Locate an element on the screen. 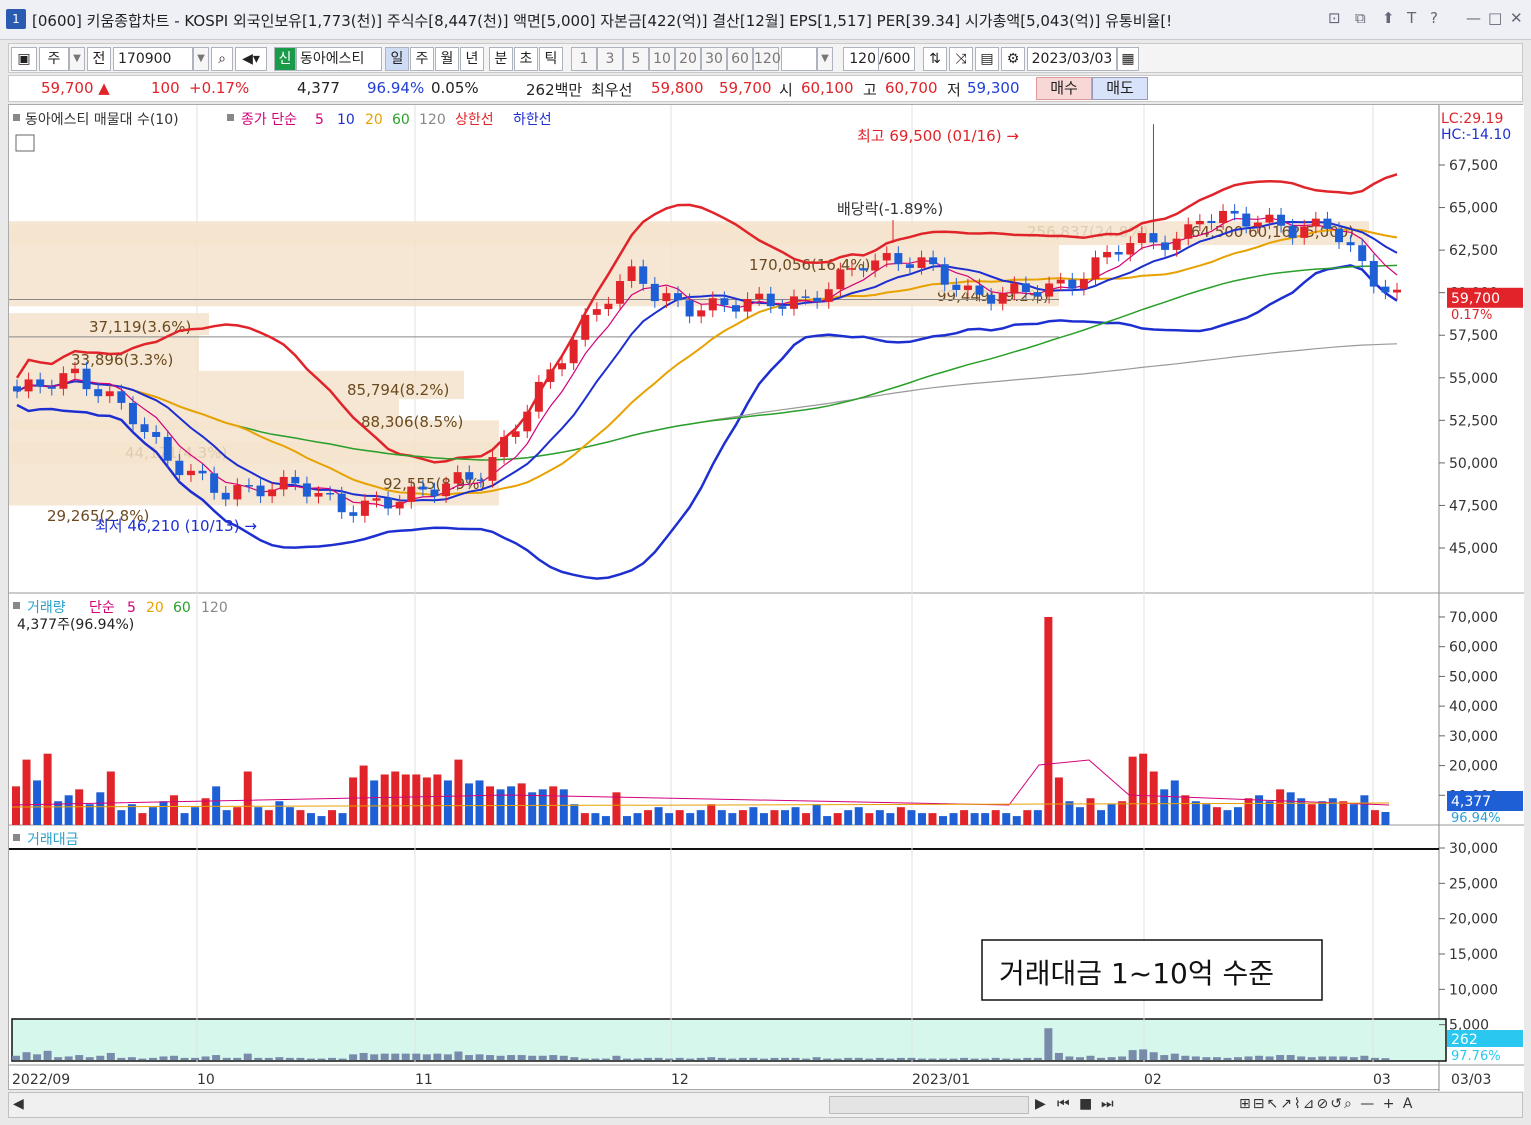  help-icon: ? is located at coordinates (1434, 18).